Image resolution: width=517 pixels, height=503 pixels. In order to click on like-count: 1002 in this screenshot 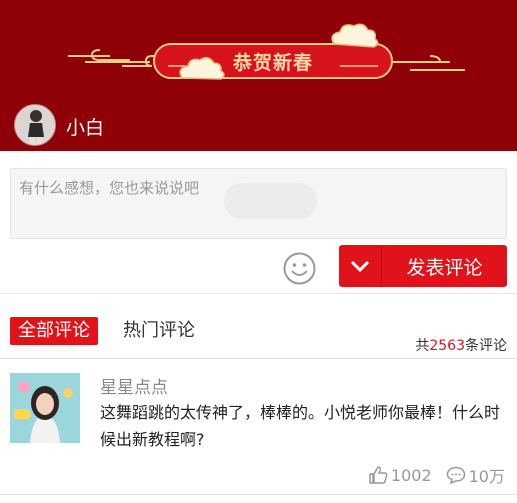, I will do `click(411, 475)`.